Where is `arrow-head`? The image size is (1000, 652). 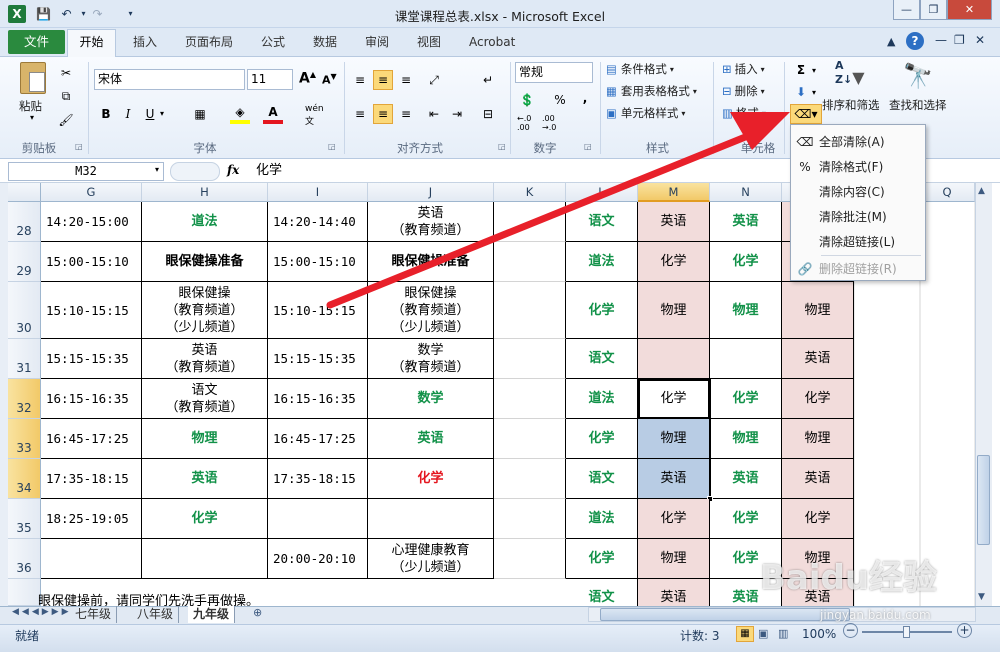 arrow-head is located at coordinates (760, 131).